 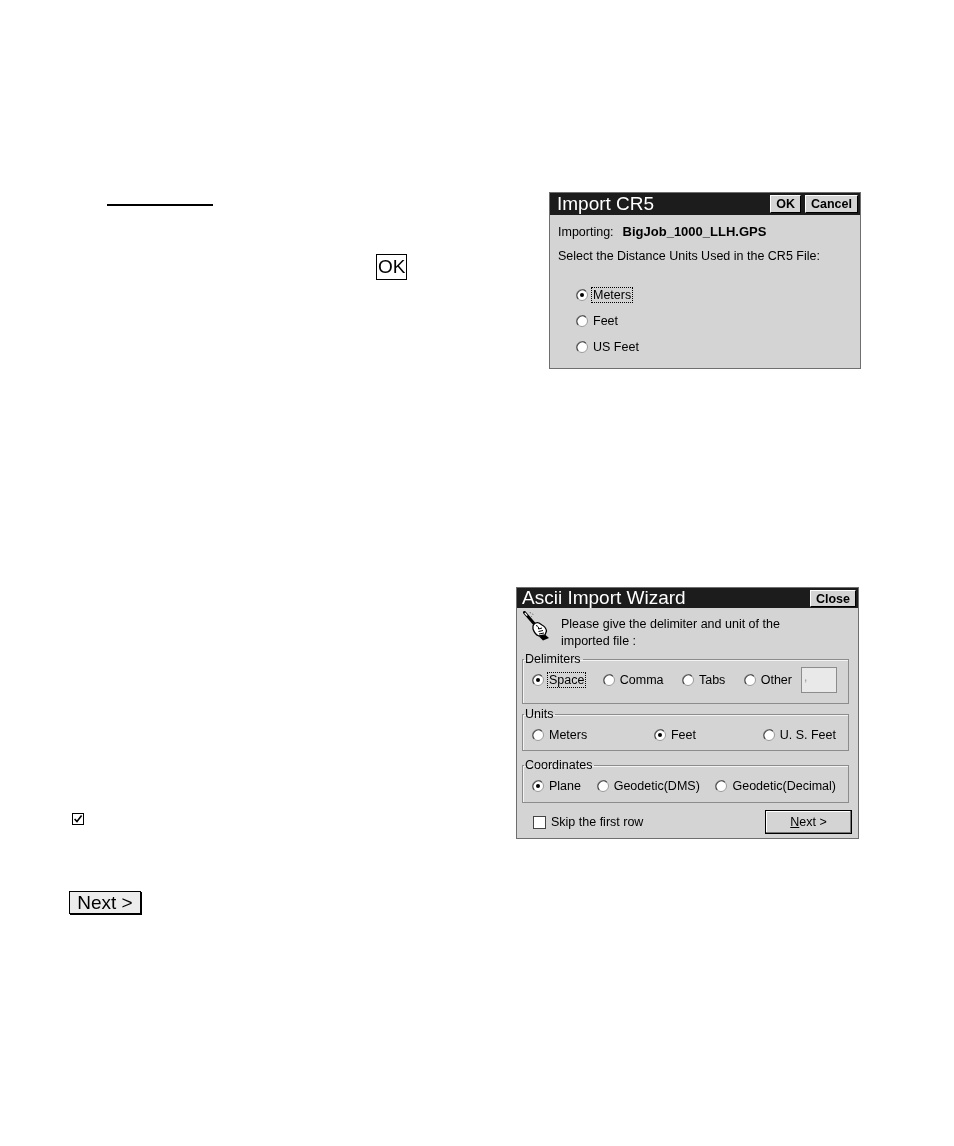 I want to click on group-title: Coordinates, so click(x=559, y=765).